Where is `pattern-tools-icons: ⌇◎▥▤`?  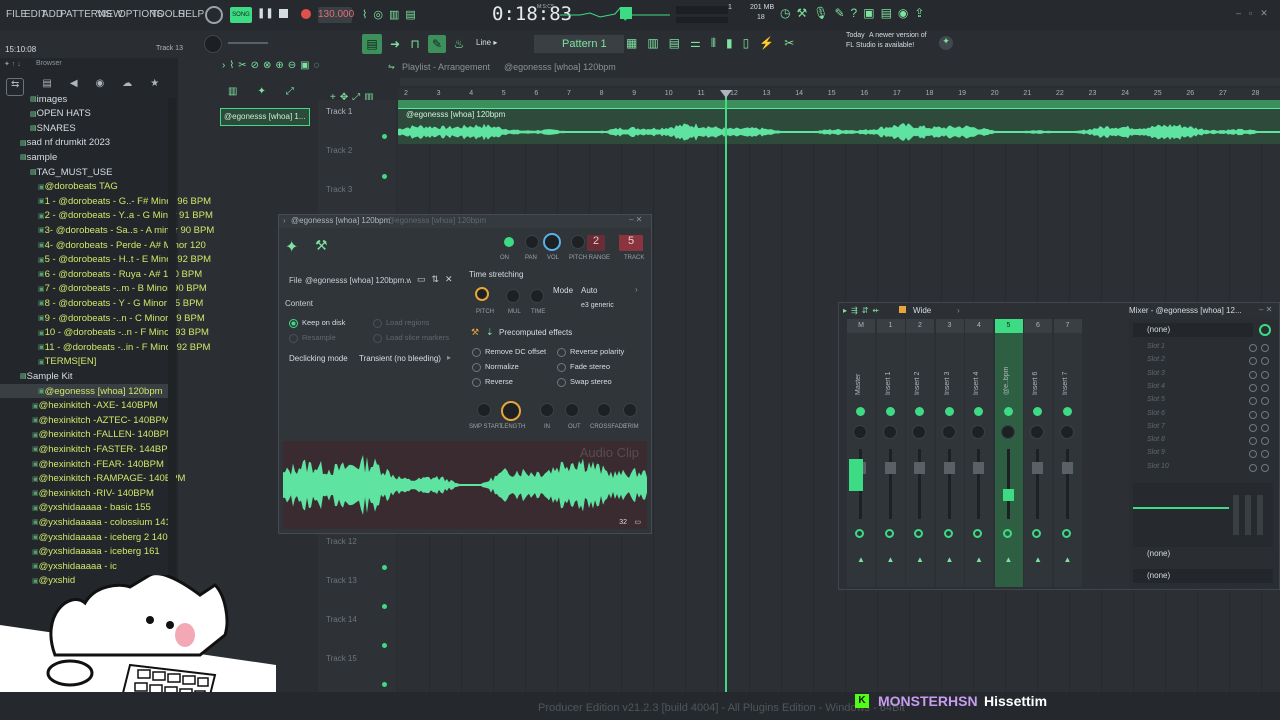
pattern-tools-icons: ⌇◎▥▤ is located at coordinates (417, 15).